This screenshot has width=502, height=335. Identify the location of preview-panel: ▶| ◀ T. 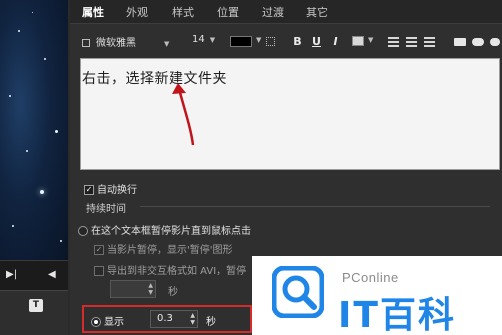
(34, 167).